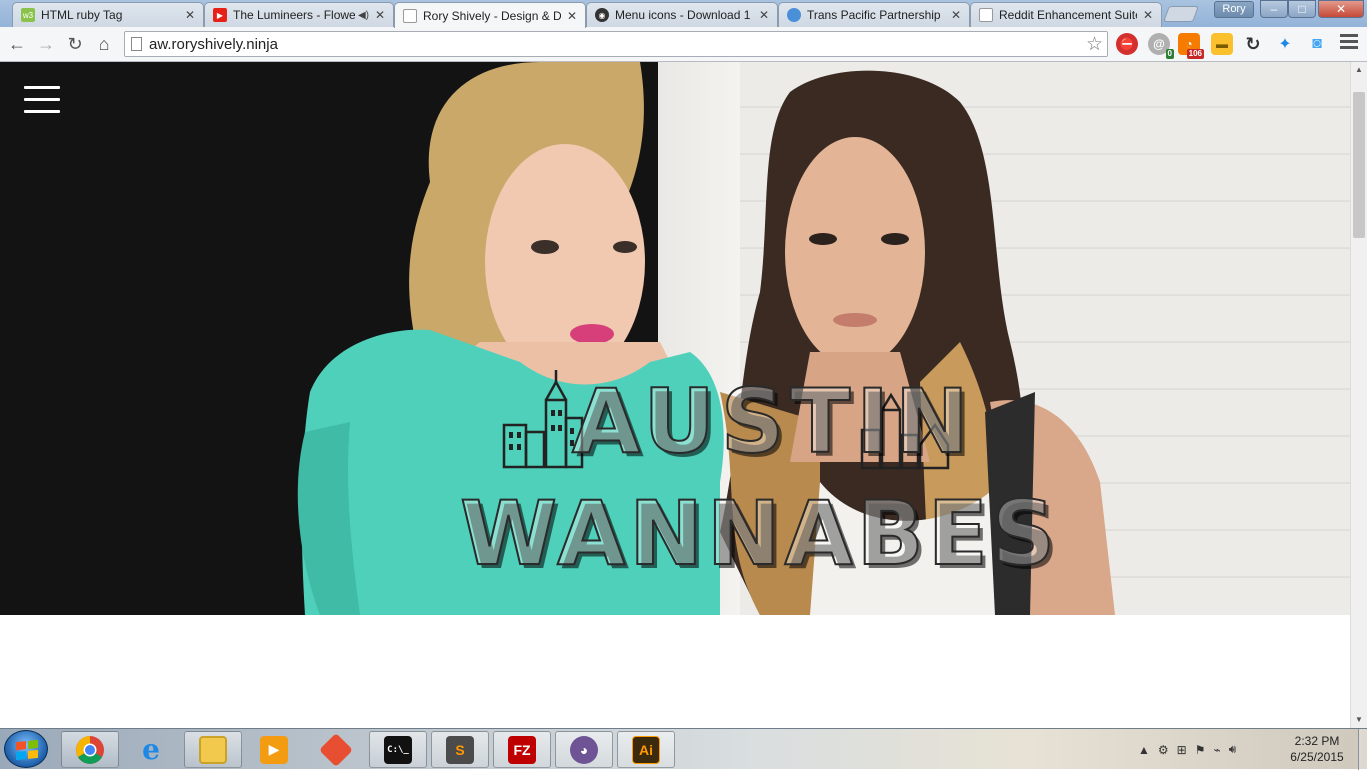  I want to click on adblock-icon: ⛔, so click(1127, 44).